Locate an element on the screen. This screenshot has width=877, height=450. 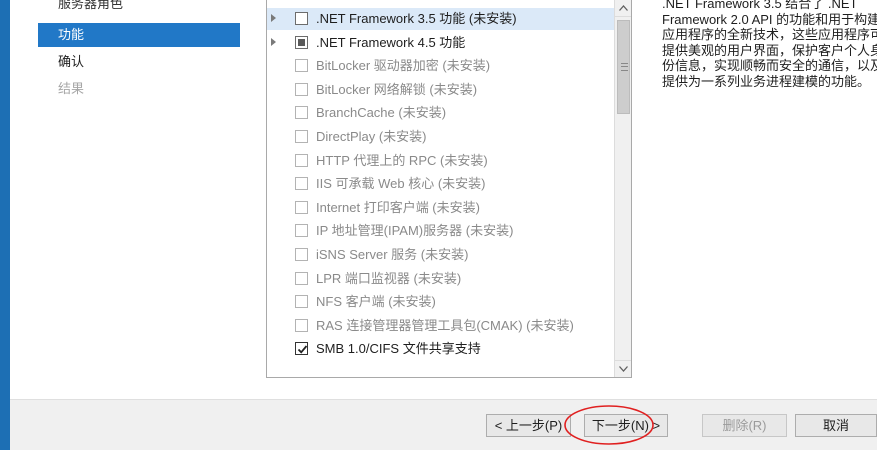
scrollbar-thumb is located at coordinates (623, 67).